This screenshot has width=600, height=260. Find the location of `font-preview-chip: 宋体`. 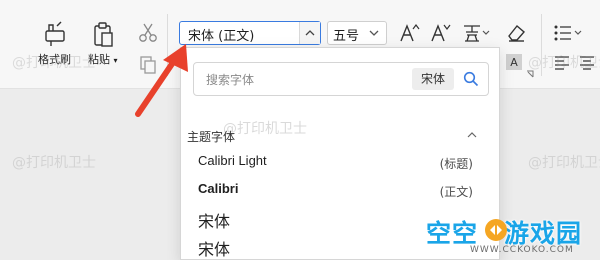

font-preview-chip: 宋体 is located at coordinates (432, 79).